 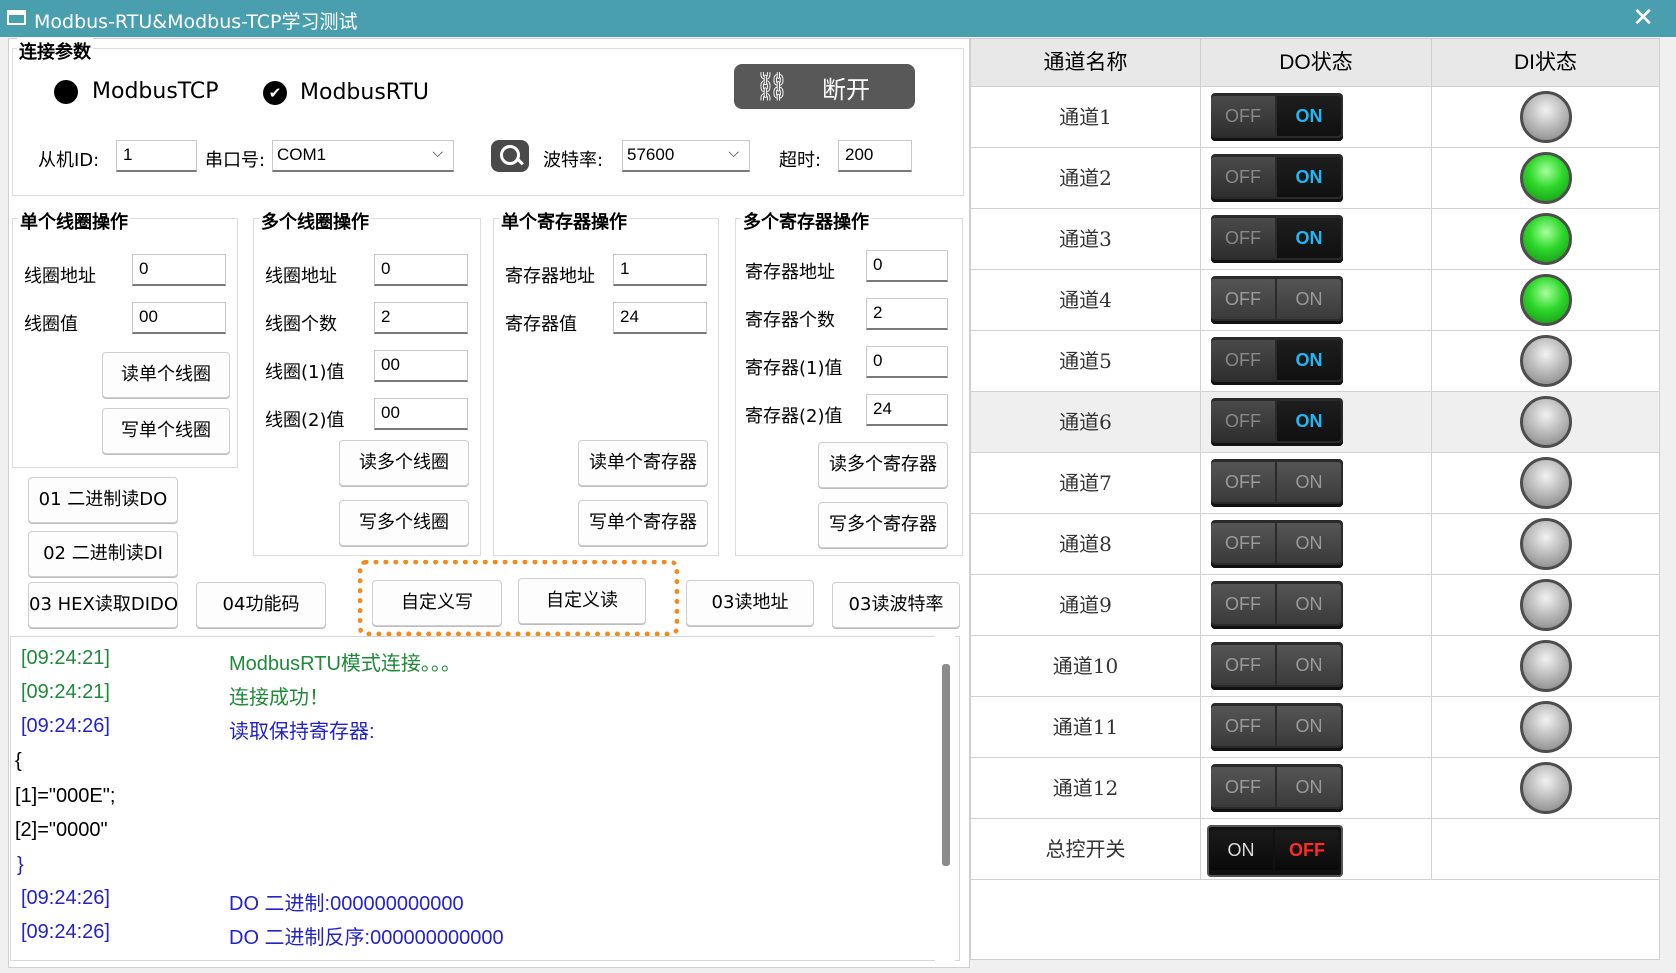 I want to click on write-multi-reg-button: 写多个寄存器, so click(x=883, y=525).